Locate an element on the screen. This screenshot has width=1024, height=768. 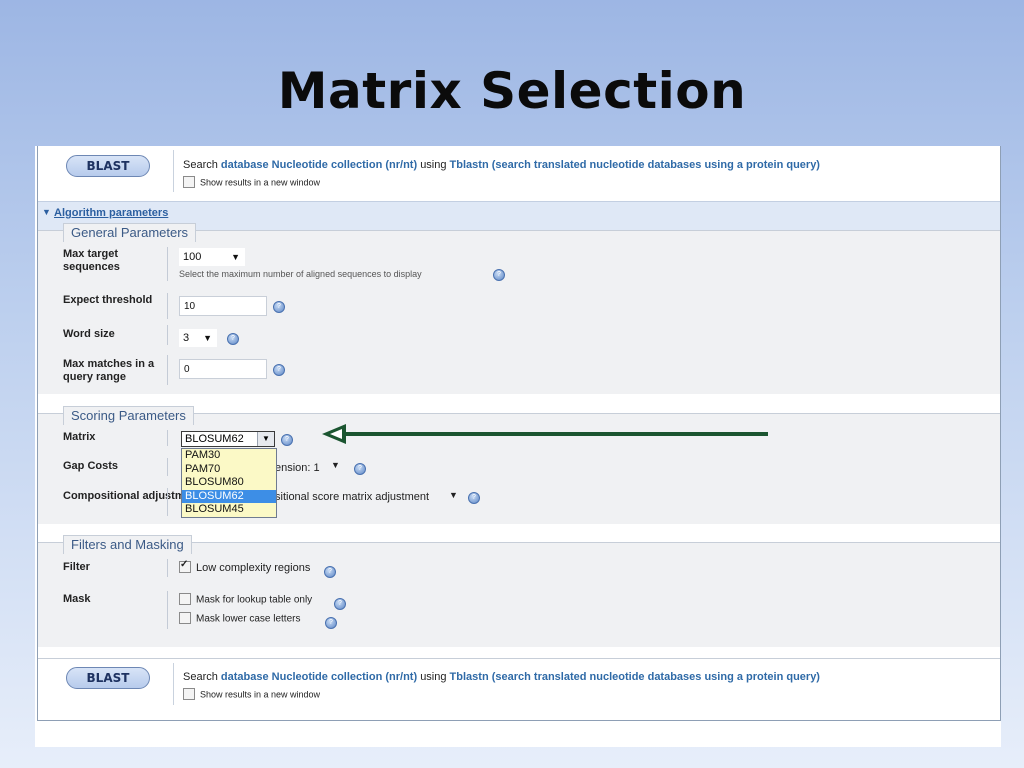
mask-lookup-checkbox is located at coordinates (185, 599).